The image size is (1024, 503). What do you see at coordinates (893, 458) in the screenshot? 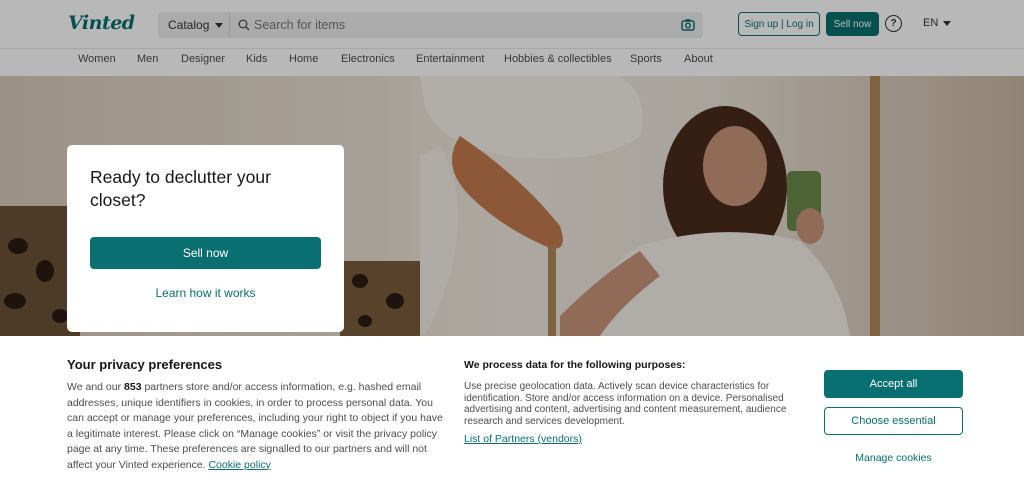
I see `manage-cookies-button: Manage cookies` at bounding box center [893, 458].